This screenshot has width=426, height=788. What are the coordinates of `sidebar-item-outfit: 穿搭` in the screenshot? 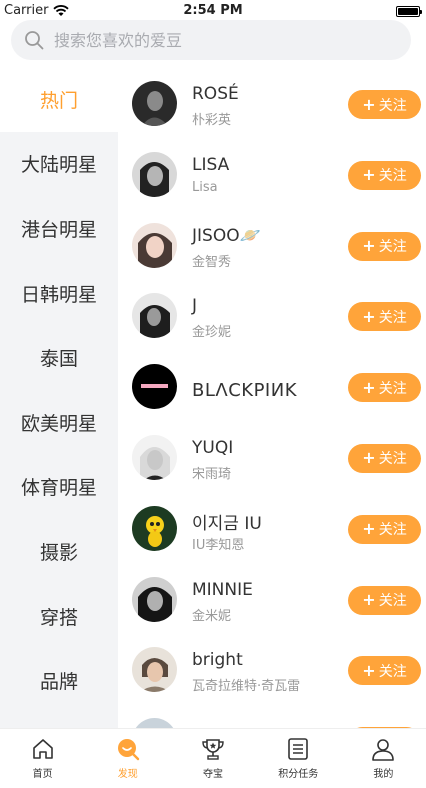 It's located at (59, 616).